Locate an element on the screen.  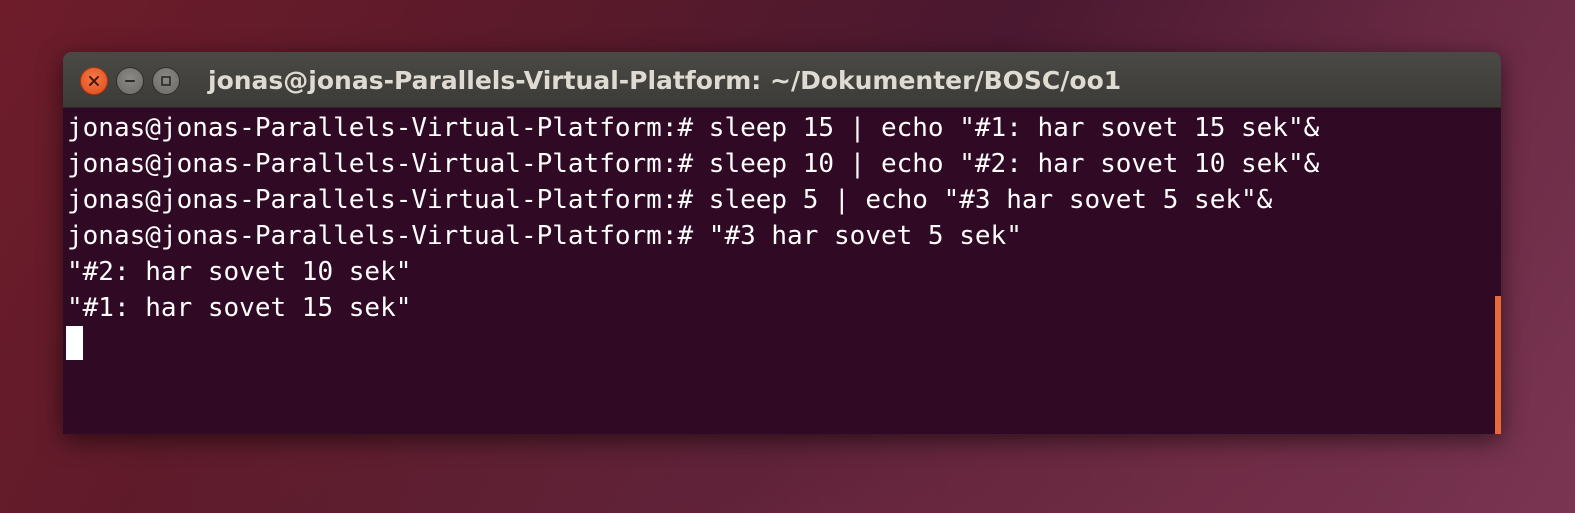
minimize-button is located at coordinates (130, 81).